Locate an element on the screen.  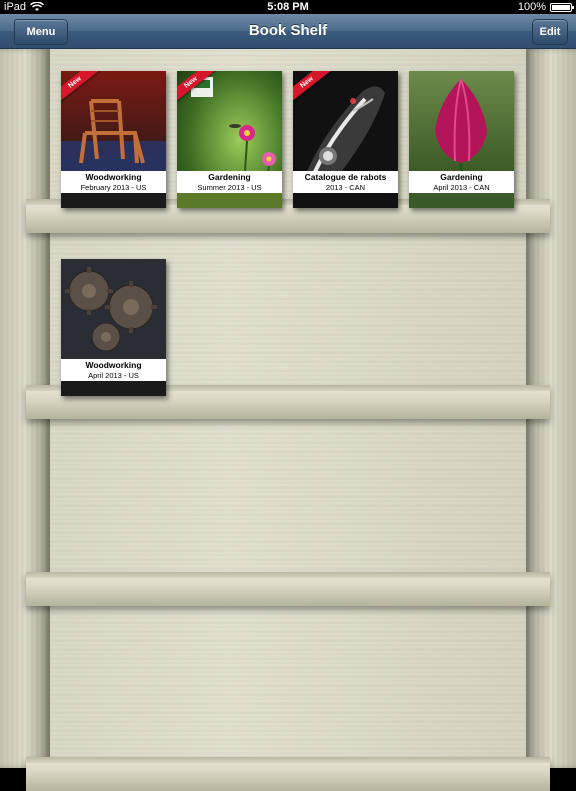
navigation-bar: Book Shelf Menu Edit is located at coordinates (288, 31).